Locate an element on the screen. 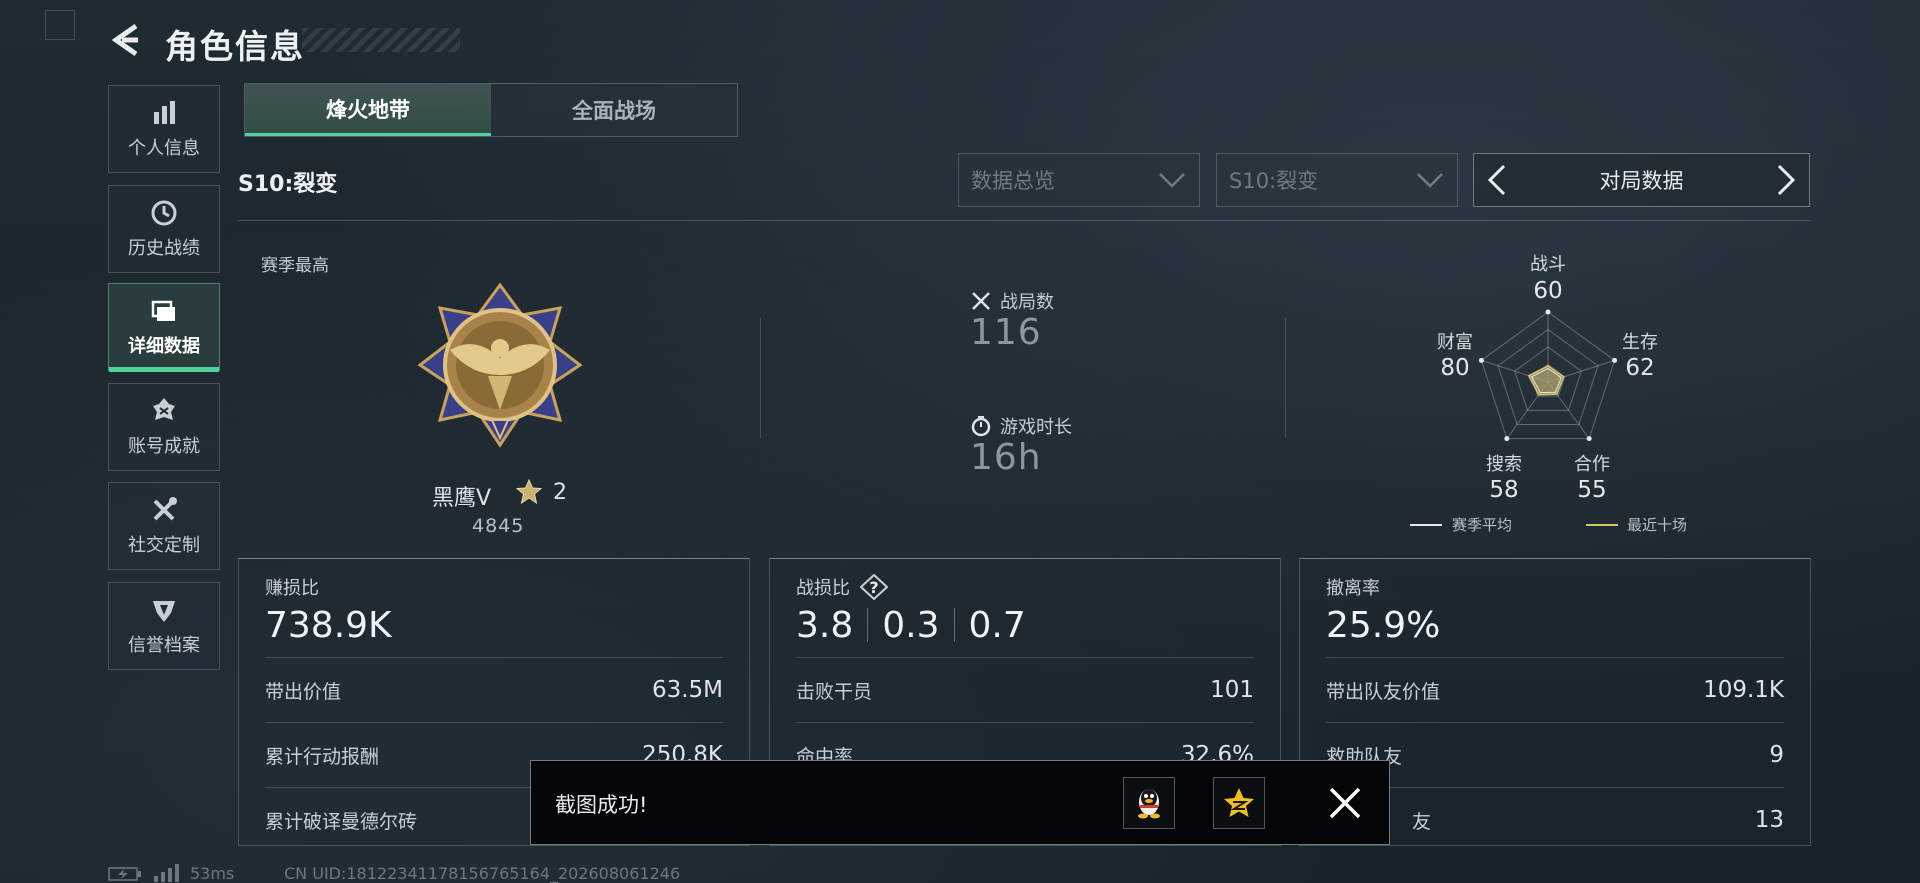 The height and width of the screenshot is (883, 1920). toast-message: 截图成功! is located at coordinates (601, 805).